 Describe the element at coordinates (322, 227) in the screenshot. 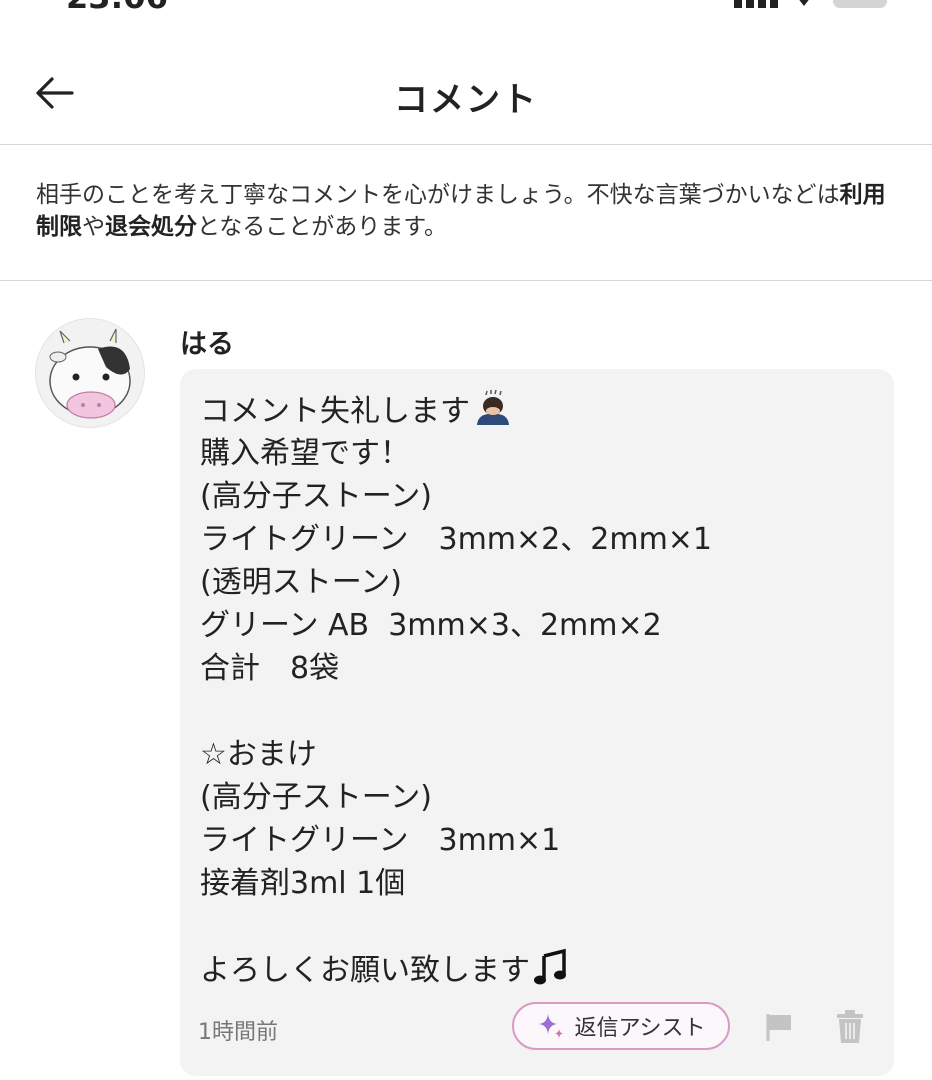

I see `notice-text: となることがあります。` at that location.